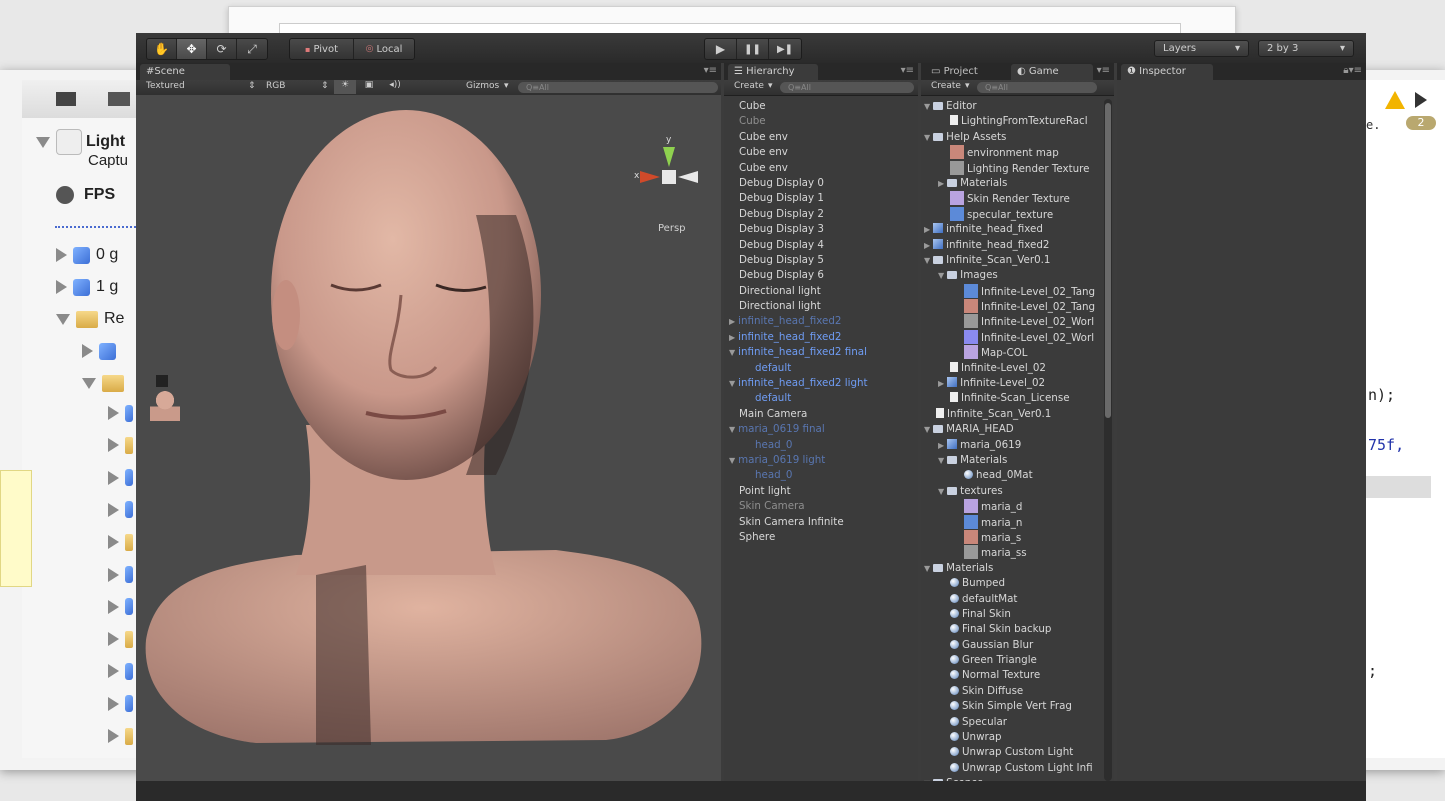 The width and height of the screenshot is (1445, 801). What do you see at coordinates (1013, 660) in the screenshot?
I see `project-item: Green Triangle` at bounding box center [1013, 660].